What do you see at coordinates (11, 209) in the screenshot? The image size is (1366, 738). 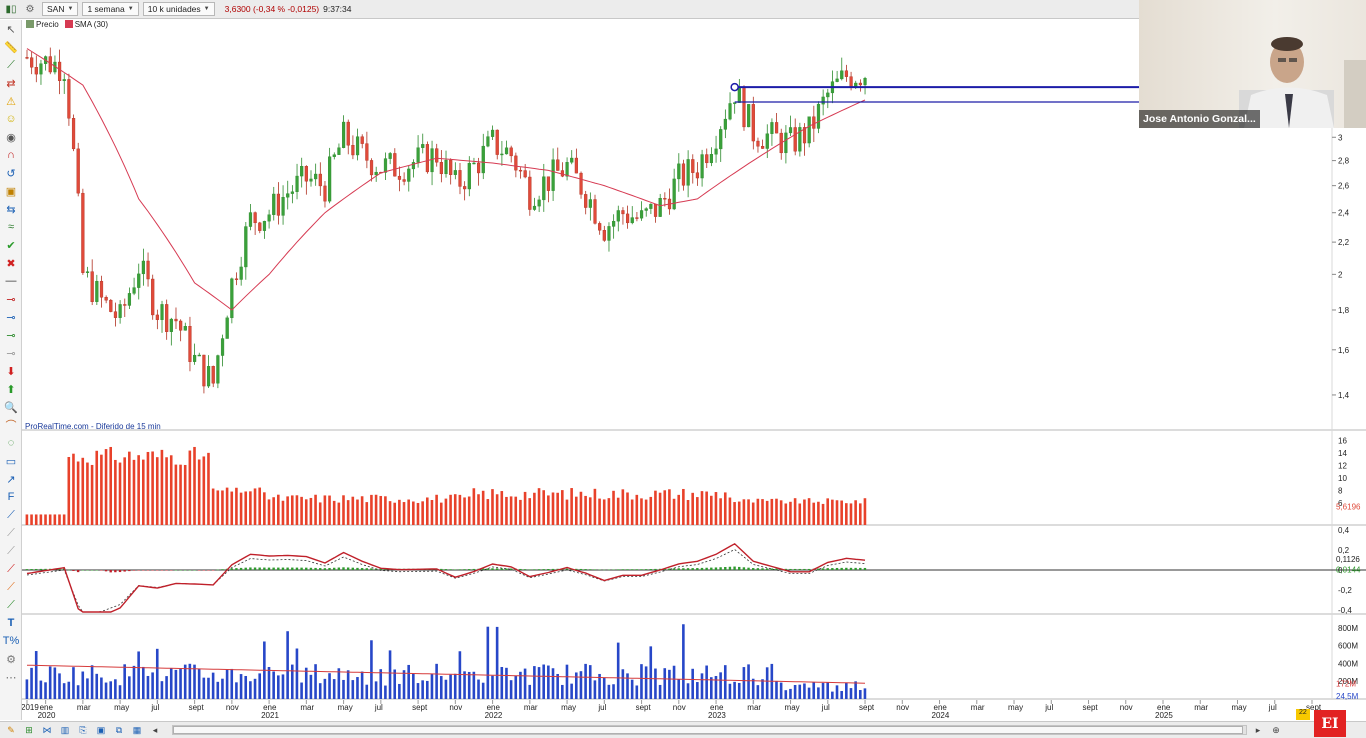 I see `arrows-icon: ⇆` at bounding box center [11, 209].